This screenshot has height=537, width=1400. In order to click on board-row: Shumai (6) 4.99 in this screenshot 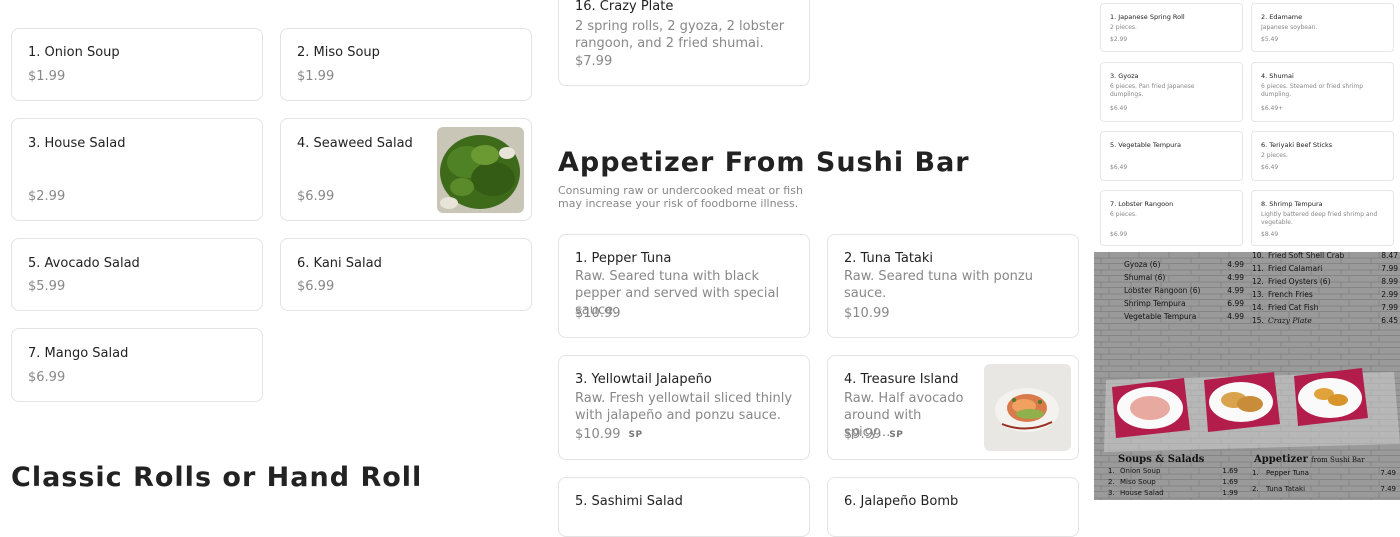, I will do `click(1184, 277)`.